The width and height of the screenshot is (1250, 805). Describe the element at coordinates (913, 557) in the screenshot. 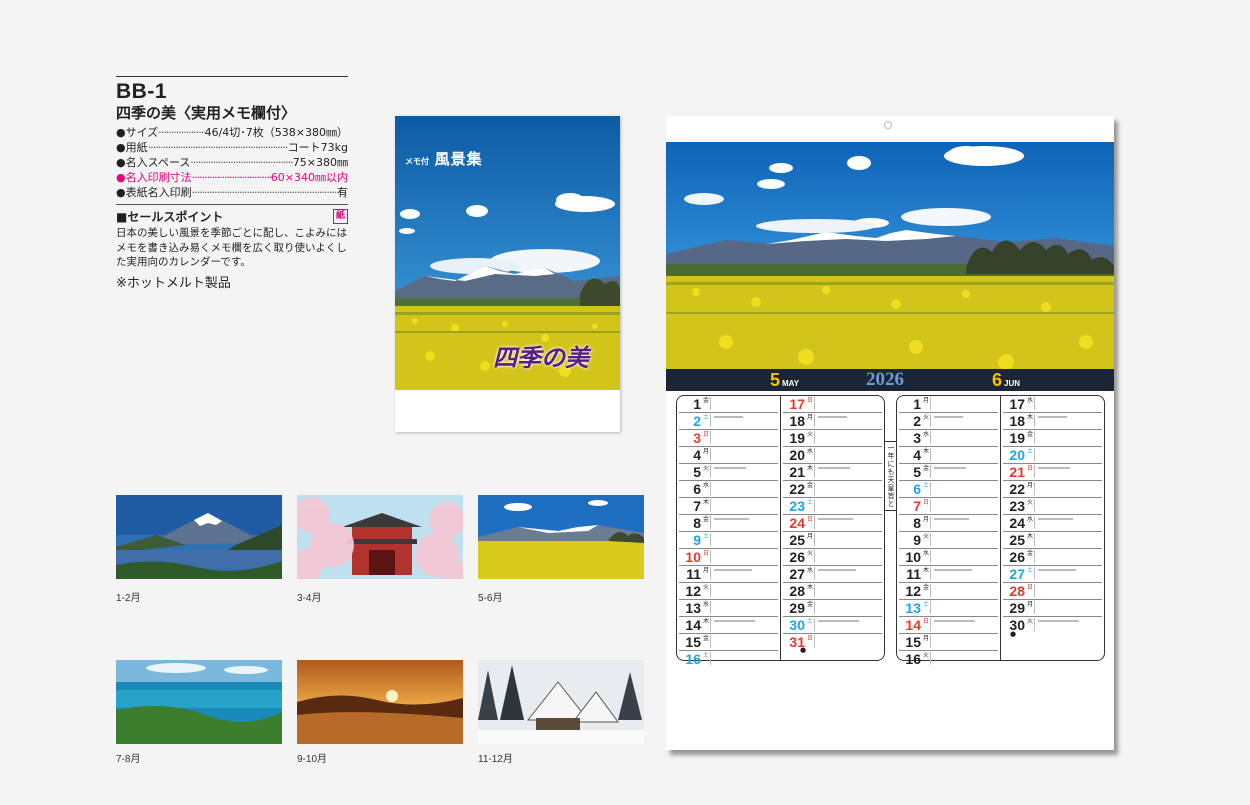

I see `day-number: 10` at that location.